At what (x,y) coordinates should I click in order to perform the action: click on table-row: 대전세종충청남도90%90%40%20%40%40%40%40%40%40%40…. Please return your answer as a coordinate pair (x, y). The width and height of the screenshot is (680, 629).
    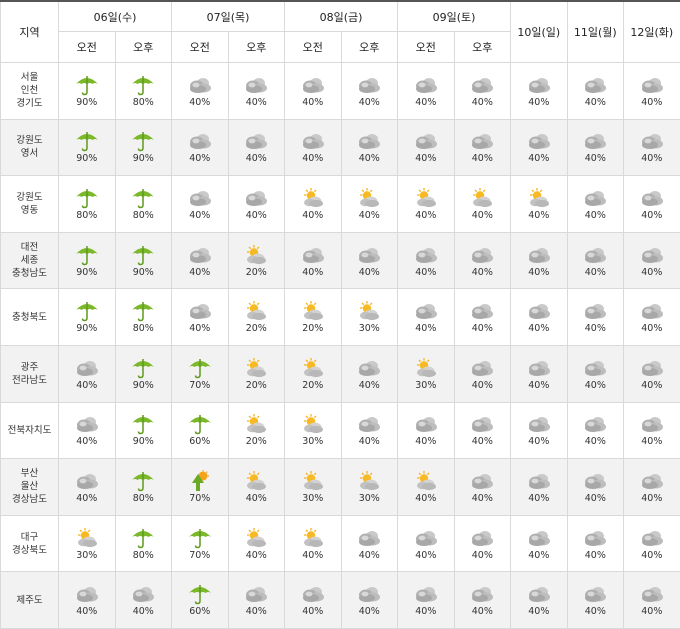
    Looking at the image, I should click on (340, 260).